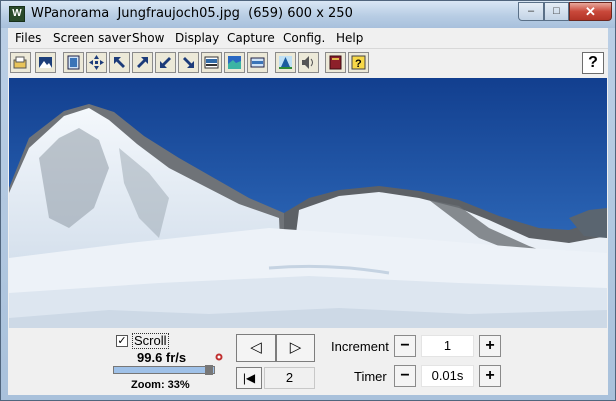  What do you see at coordinates (531, 11) in the screenshot?
I see `minimize-button: –` at bounding box center [531, 11].